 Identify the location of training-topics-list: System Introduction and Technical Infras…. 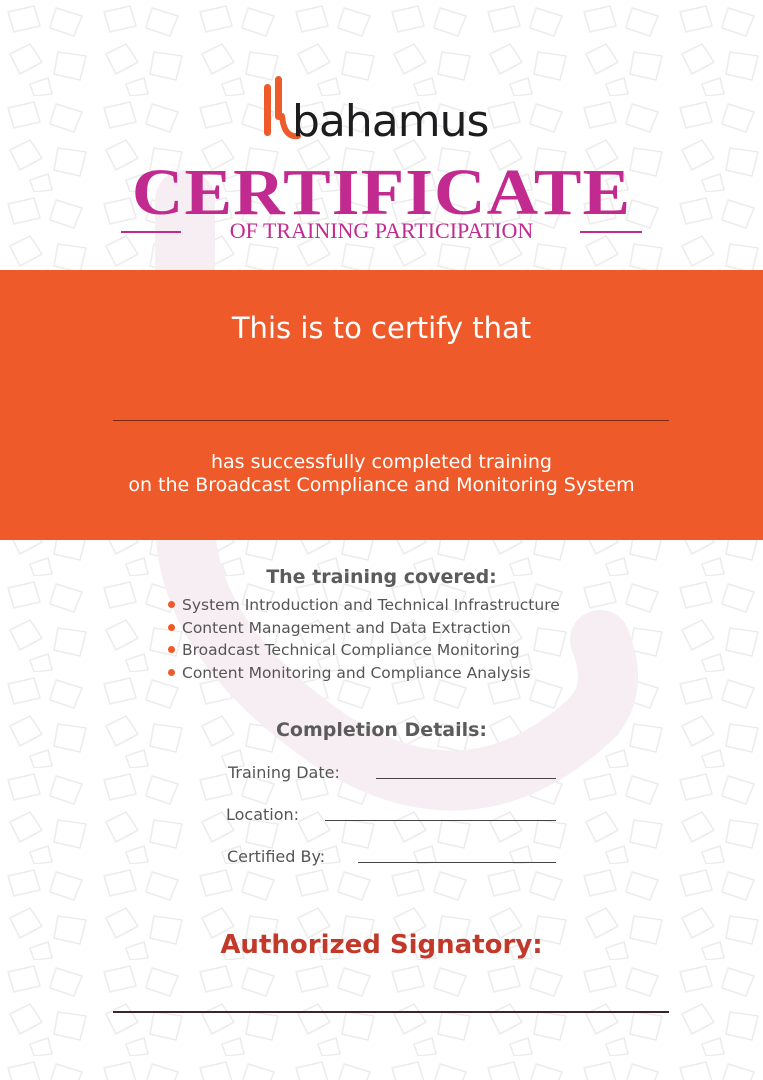
(364, 639).